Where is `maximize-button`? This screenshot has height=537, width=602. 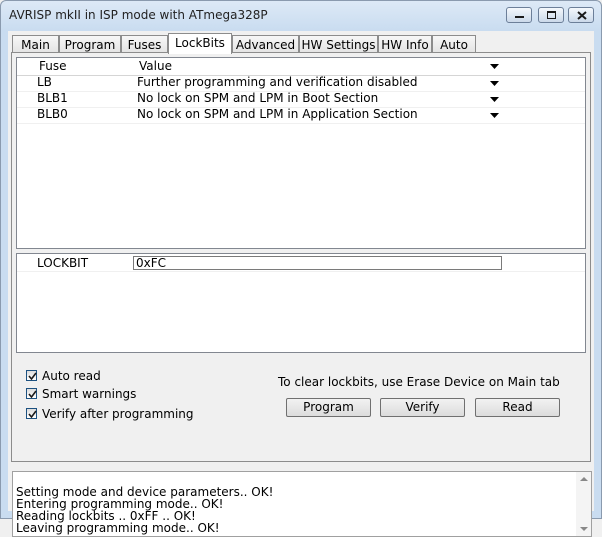 maximize-button is located at coordinates (551, 15).